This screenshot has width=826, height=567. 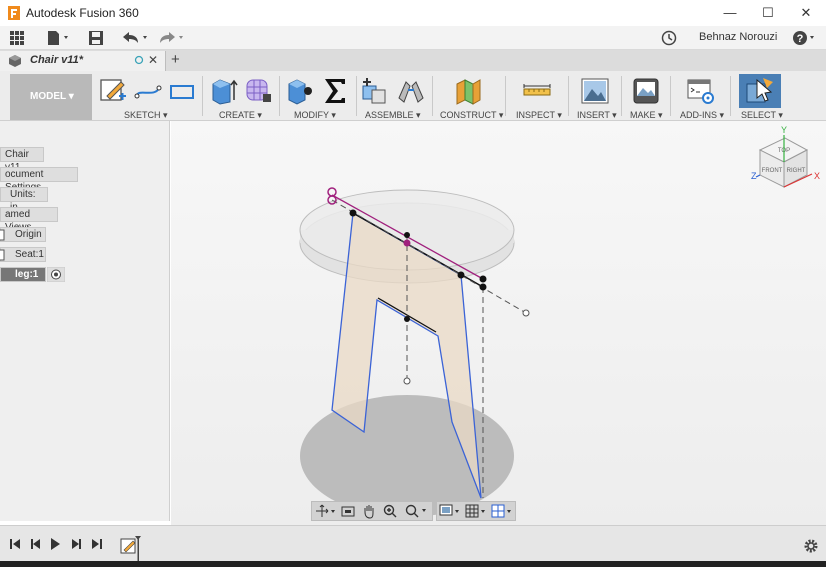 What do you see at coordinates (759, 90) in the screenshot?
I see `select-cursor-icon` at bounding box center [759, 90].